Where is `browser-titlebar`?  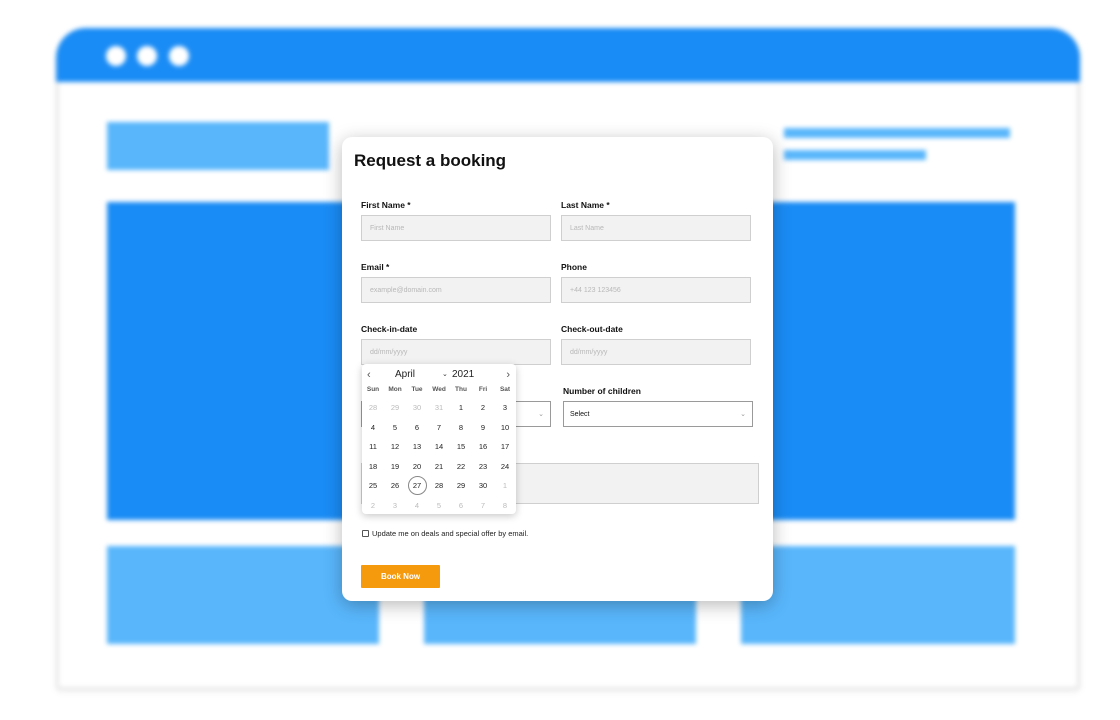 browser-titlebar is located at coordinates (568, 55).